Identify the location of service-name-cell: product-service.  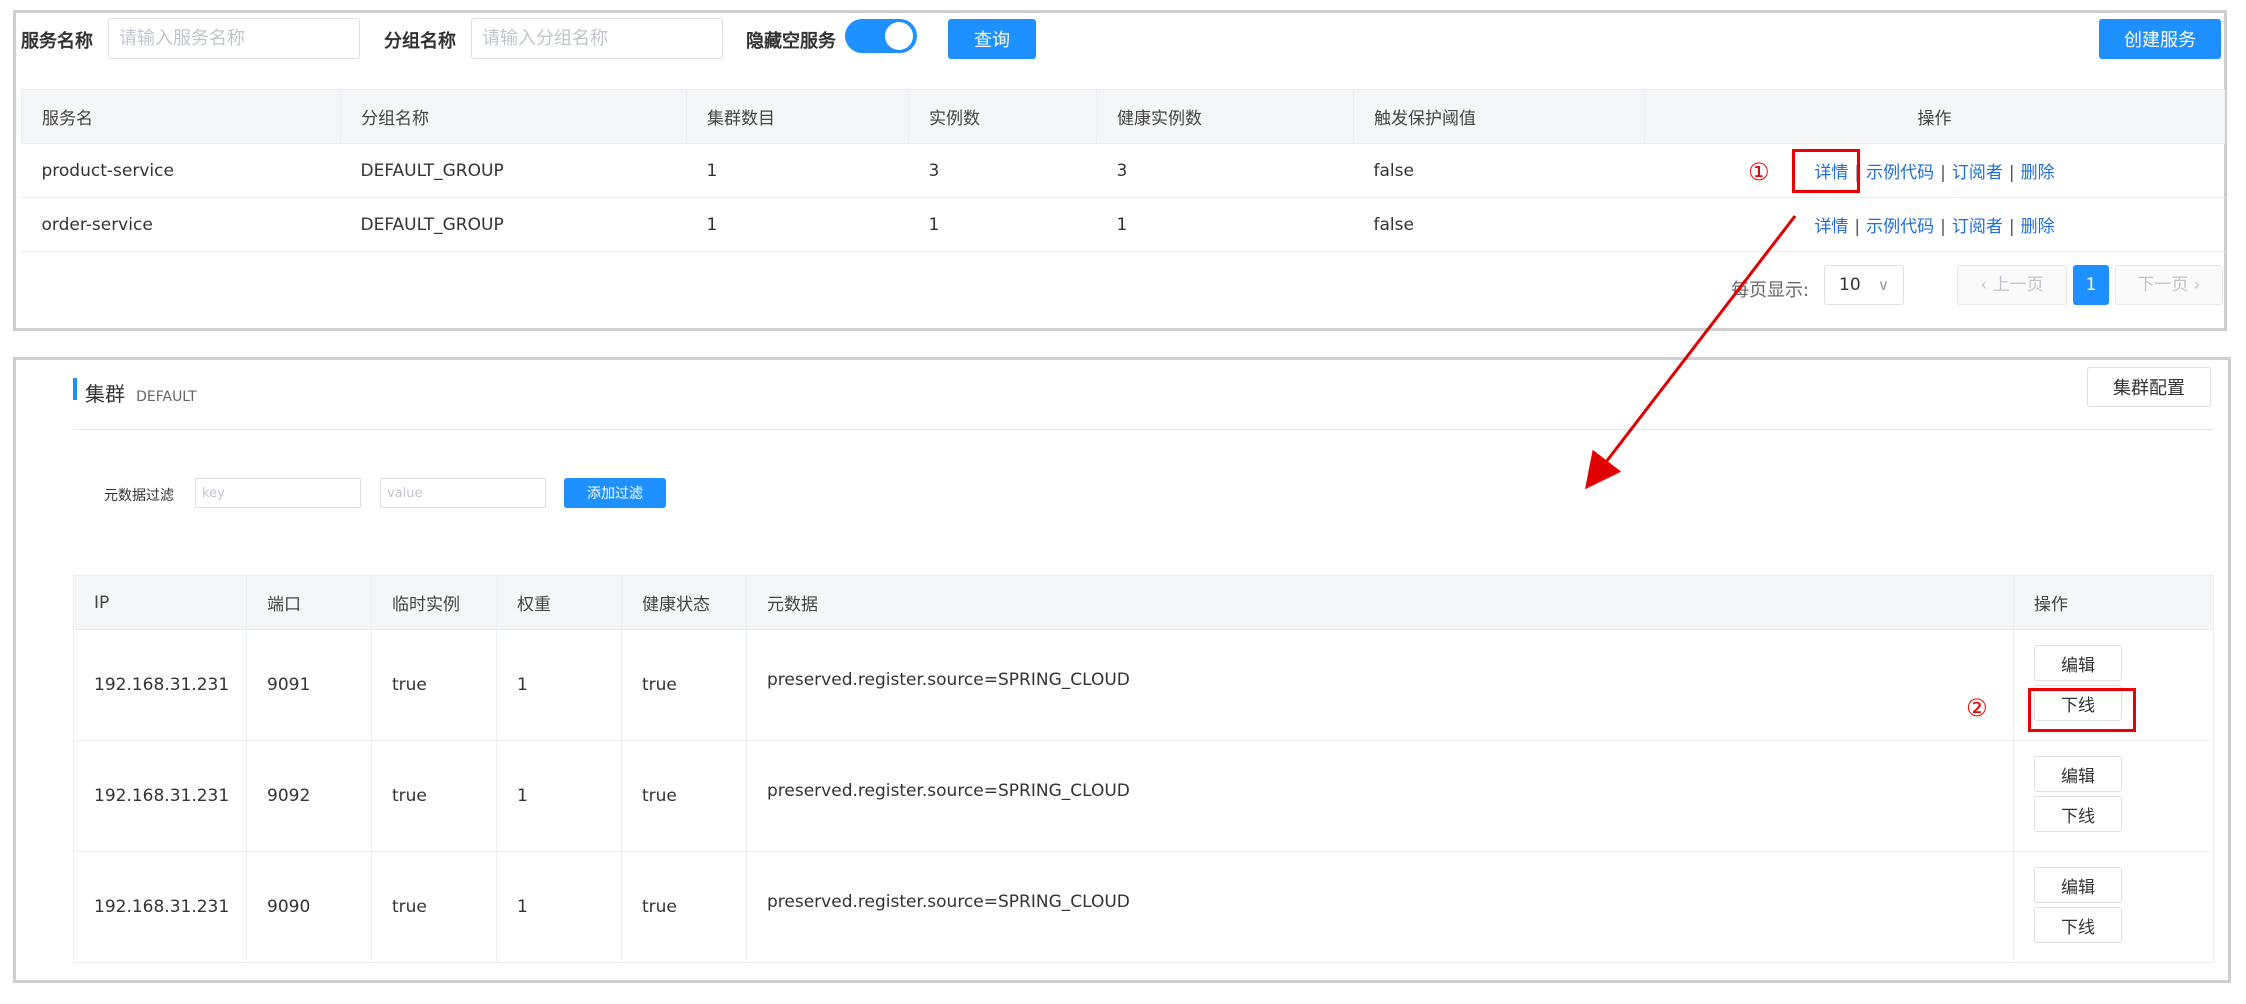
(181, 170).